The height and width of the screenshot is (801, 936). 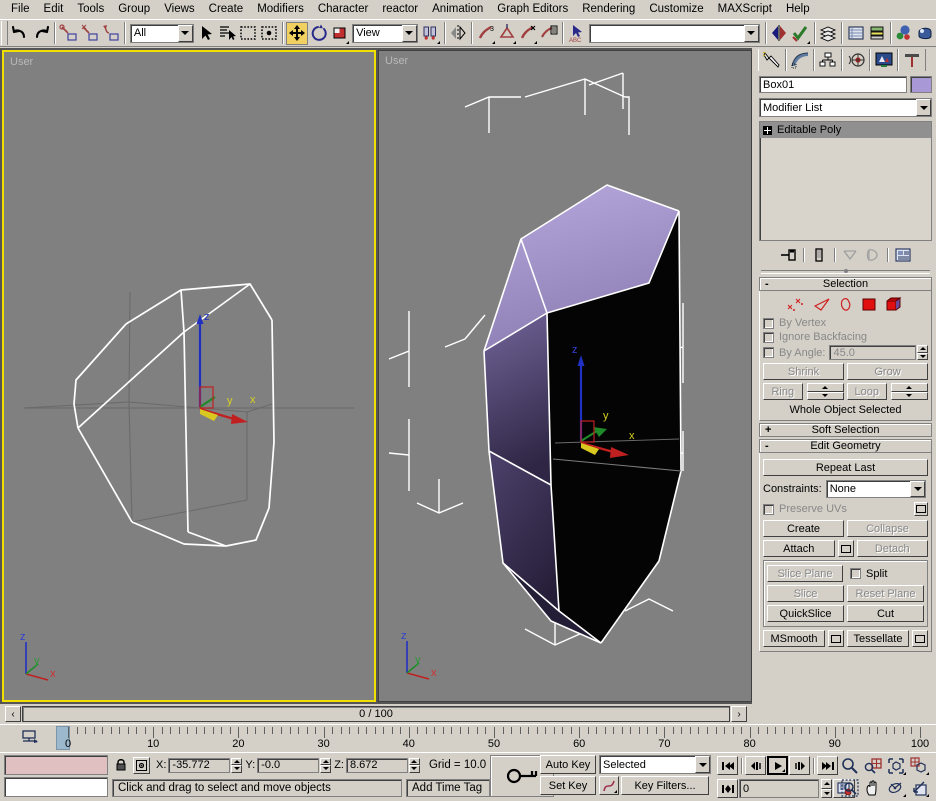 I want to click on layer-manager-icon, so click(x=828, y=33).